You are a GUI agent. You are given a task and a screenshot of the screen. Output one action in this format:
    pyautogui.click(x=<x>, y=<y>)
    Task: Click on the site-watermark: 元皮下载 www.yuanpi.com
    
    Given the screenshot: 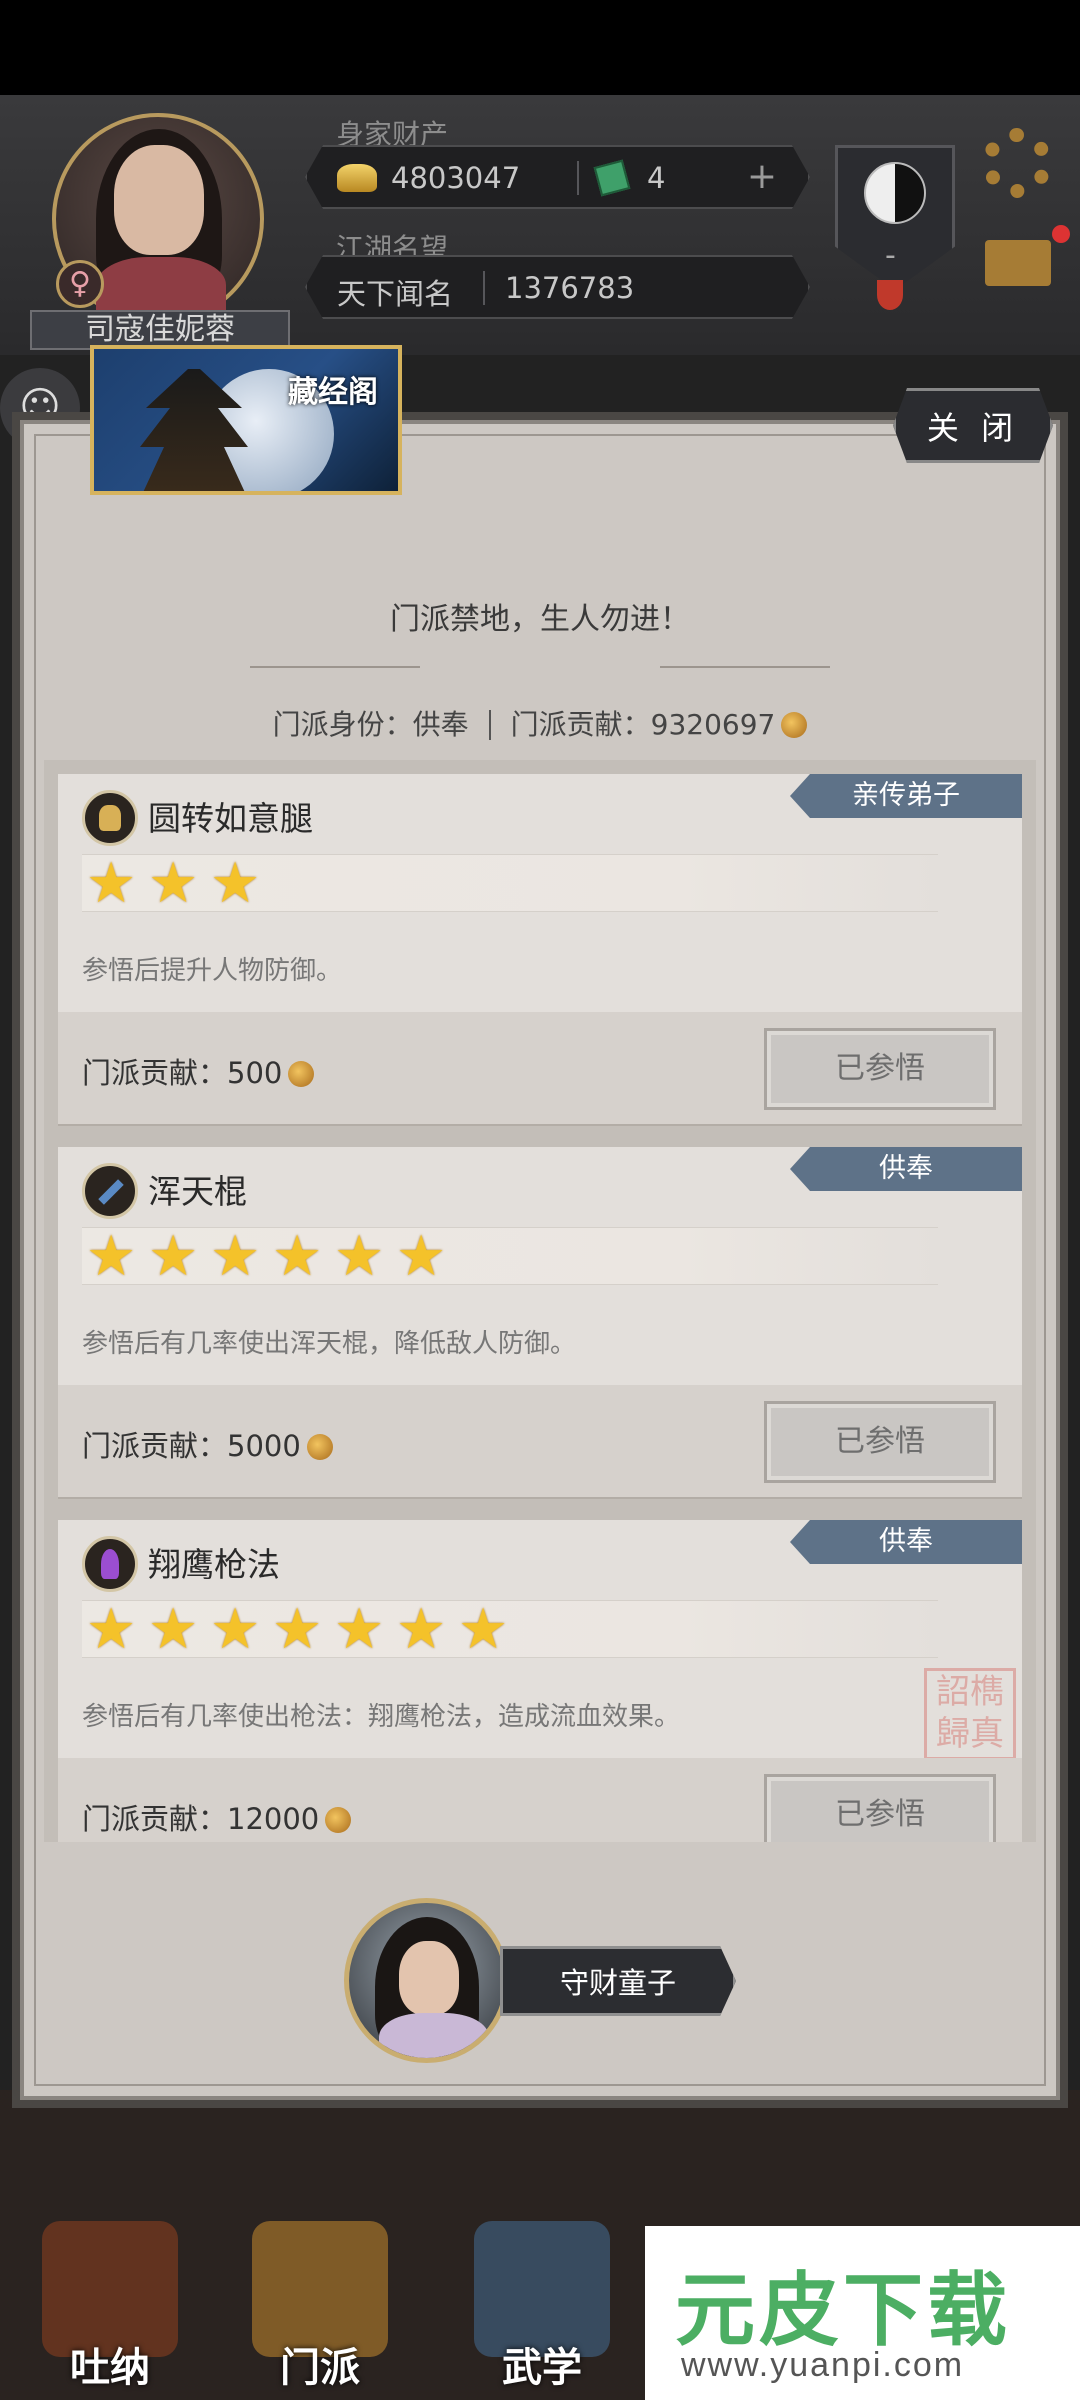 What is the action you would take?
    pyautogui.click(x=862, y=2313)
    